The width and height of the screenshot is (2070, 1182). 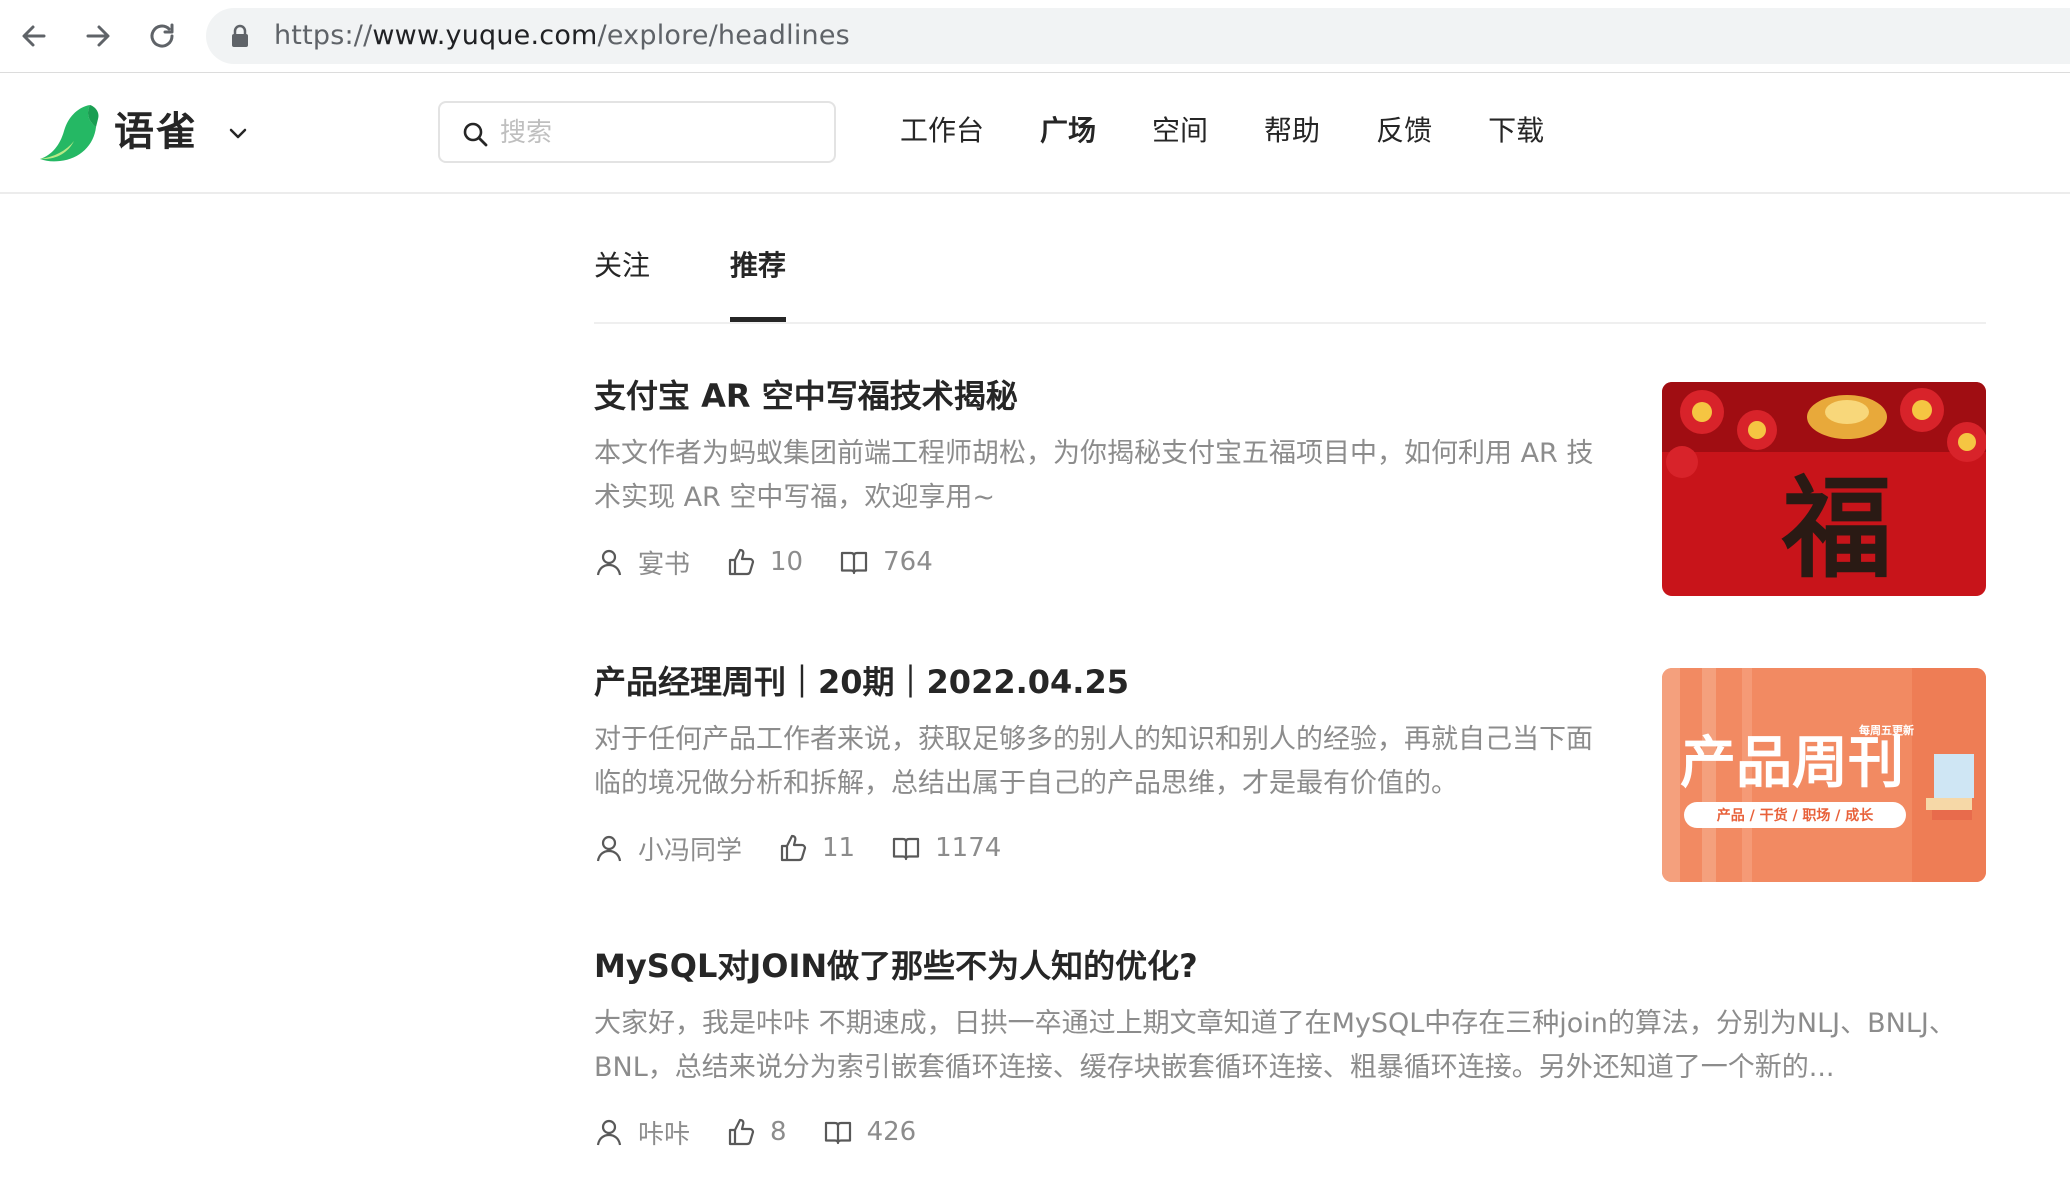 What do you see at coordinates (723, 35) in the screenshot?
I see `url-path: /explore/headlines` at bounding box center [723, 35].